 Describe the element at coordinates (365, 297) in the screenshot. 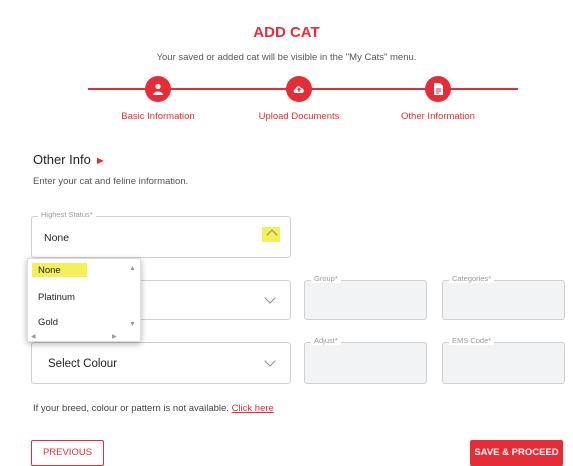

I see `group-field: Group*` at that location.